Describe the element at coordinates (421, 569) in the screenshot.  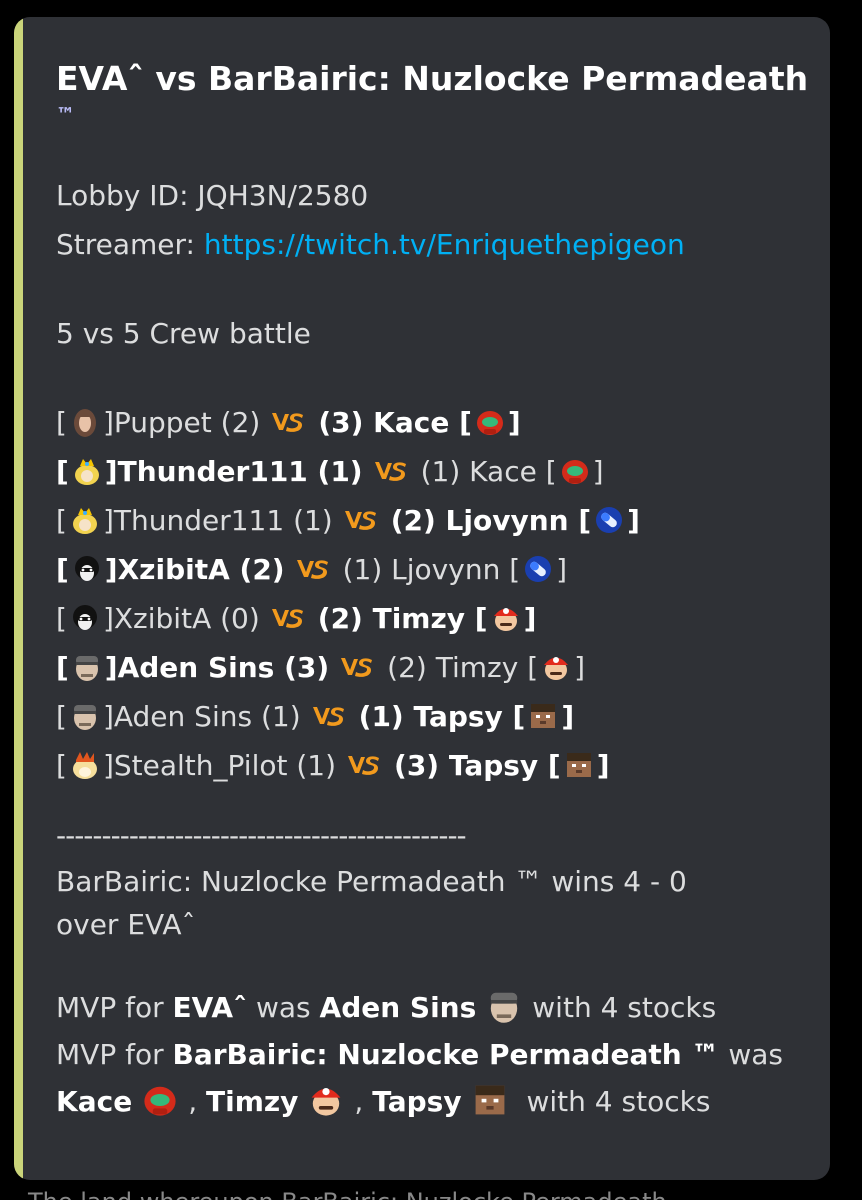
I see `right-player: (1) Ljovynn` at that location.